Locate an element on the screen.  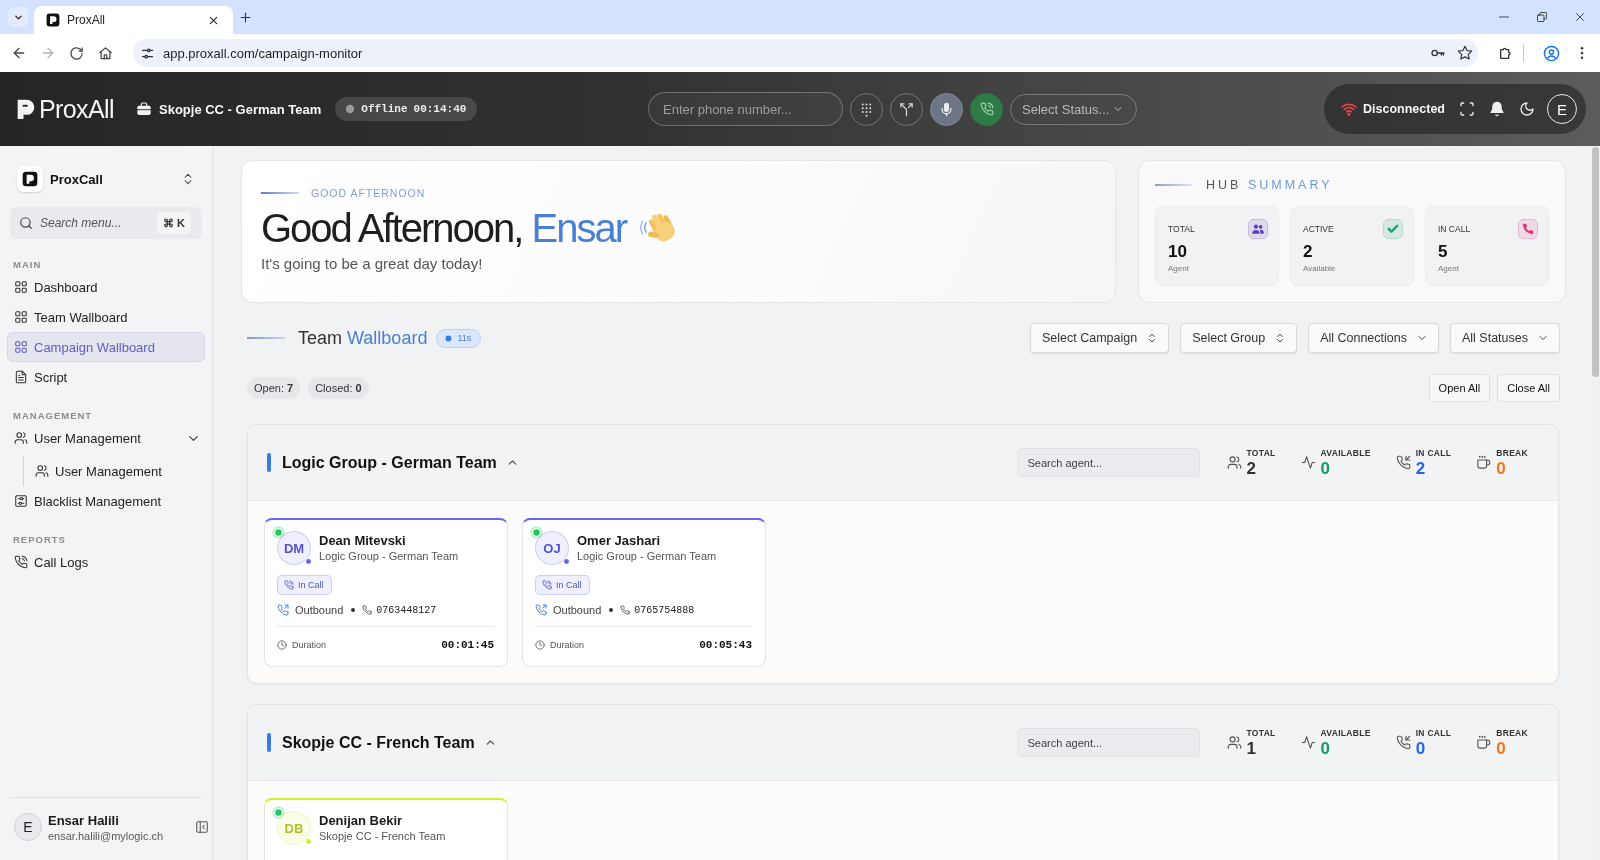
section-heading: MANAGEMENT is located at coordinates (53, 416).